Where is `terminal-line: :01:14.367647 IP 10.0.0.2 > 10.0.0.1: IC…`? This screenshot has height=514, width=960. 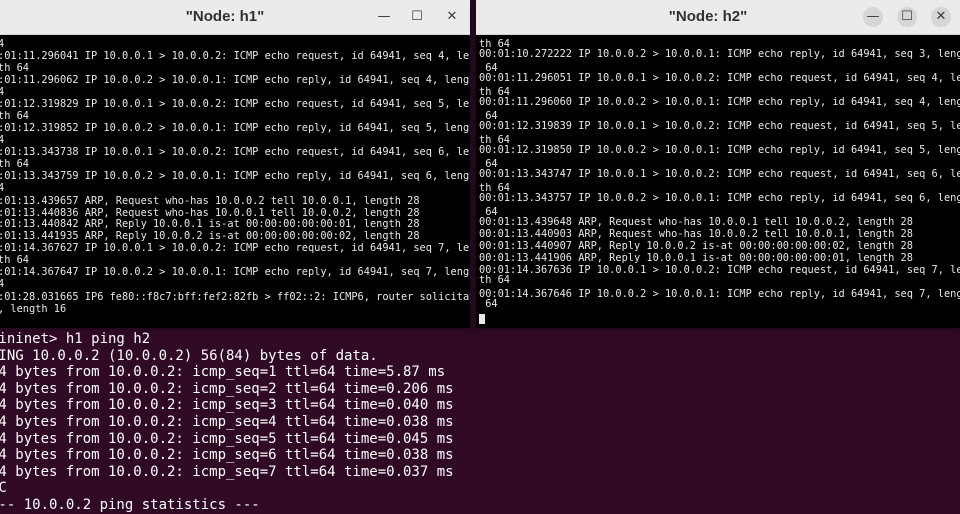 terminal-line: :01:14.367647 IP 10.0.0.2 > 10.0.0.1: IC… is located at coordinates (235, 272).